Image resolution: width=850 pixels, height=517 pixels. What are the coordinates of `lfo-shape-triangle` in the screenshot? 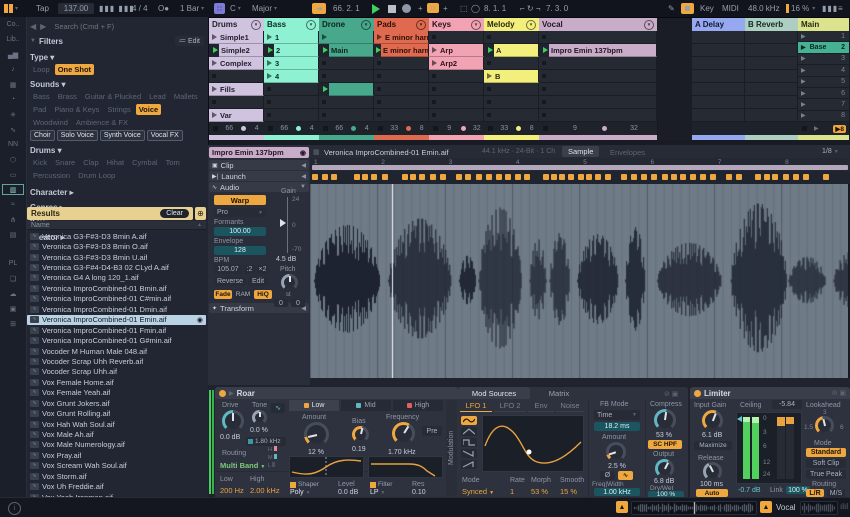 It's located at (469, 431).